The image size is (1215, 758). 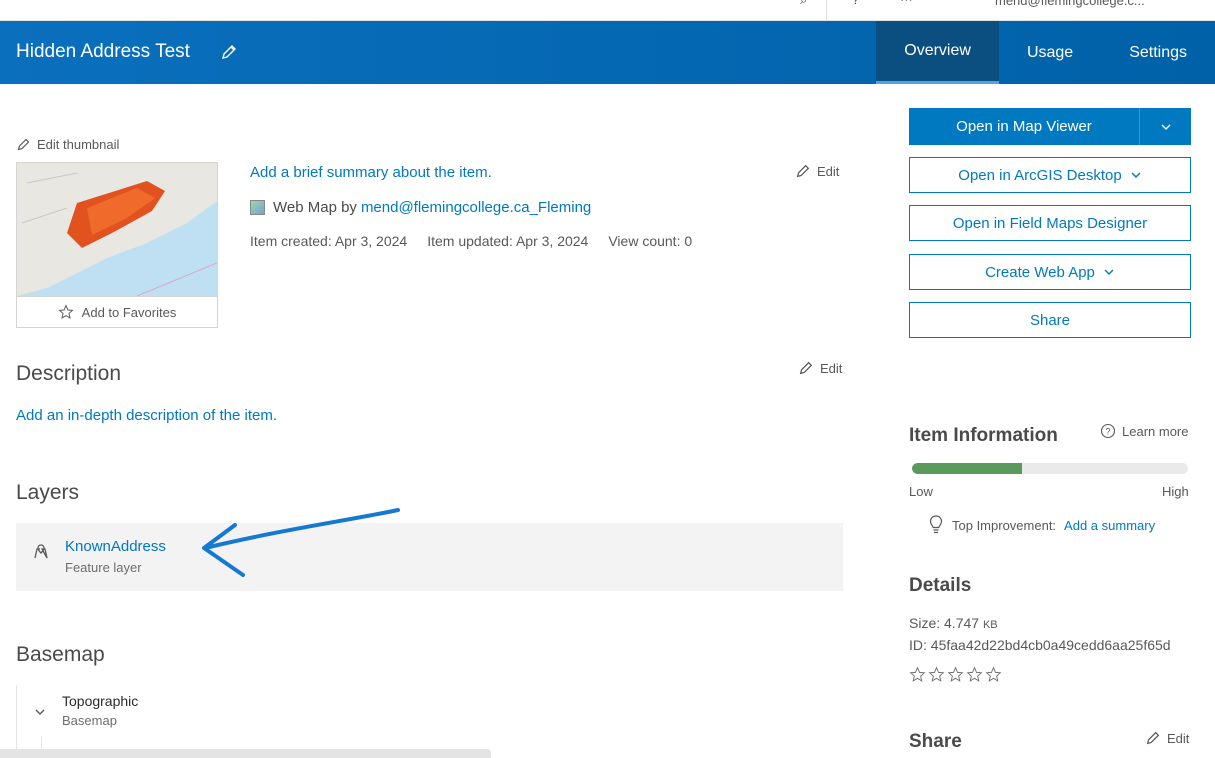 What do you see at coordinates (476, 207) in the screenshot?
I see `owner-link: mend@flemingcollege.ca_Fleming` at bounding box center [476, 207].